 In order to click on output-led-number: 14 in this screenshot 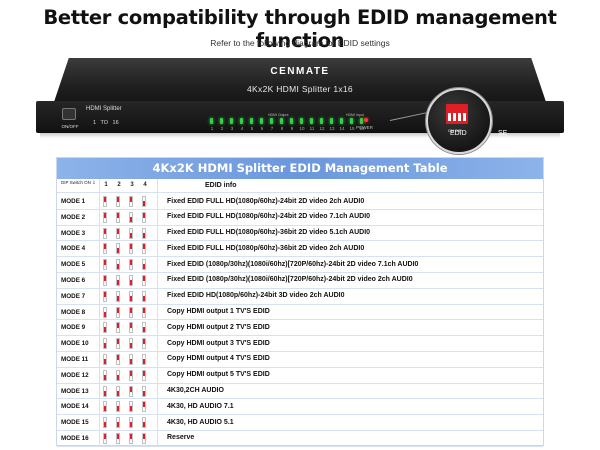, I will do `click(342, 128)`.